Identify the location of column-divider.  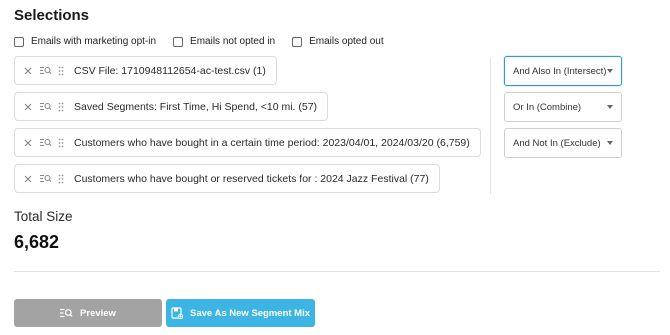
(490, 125).